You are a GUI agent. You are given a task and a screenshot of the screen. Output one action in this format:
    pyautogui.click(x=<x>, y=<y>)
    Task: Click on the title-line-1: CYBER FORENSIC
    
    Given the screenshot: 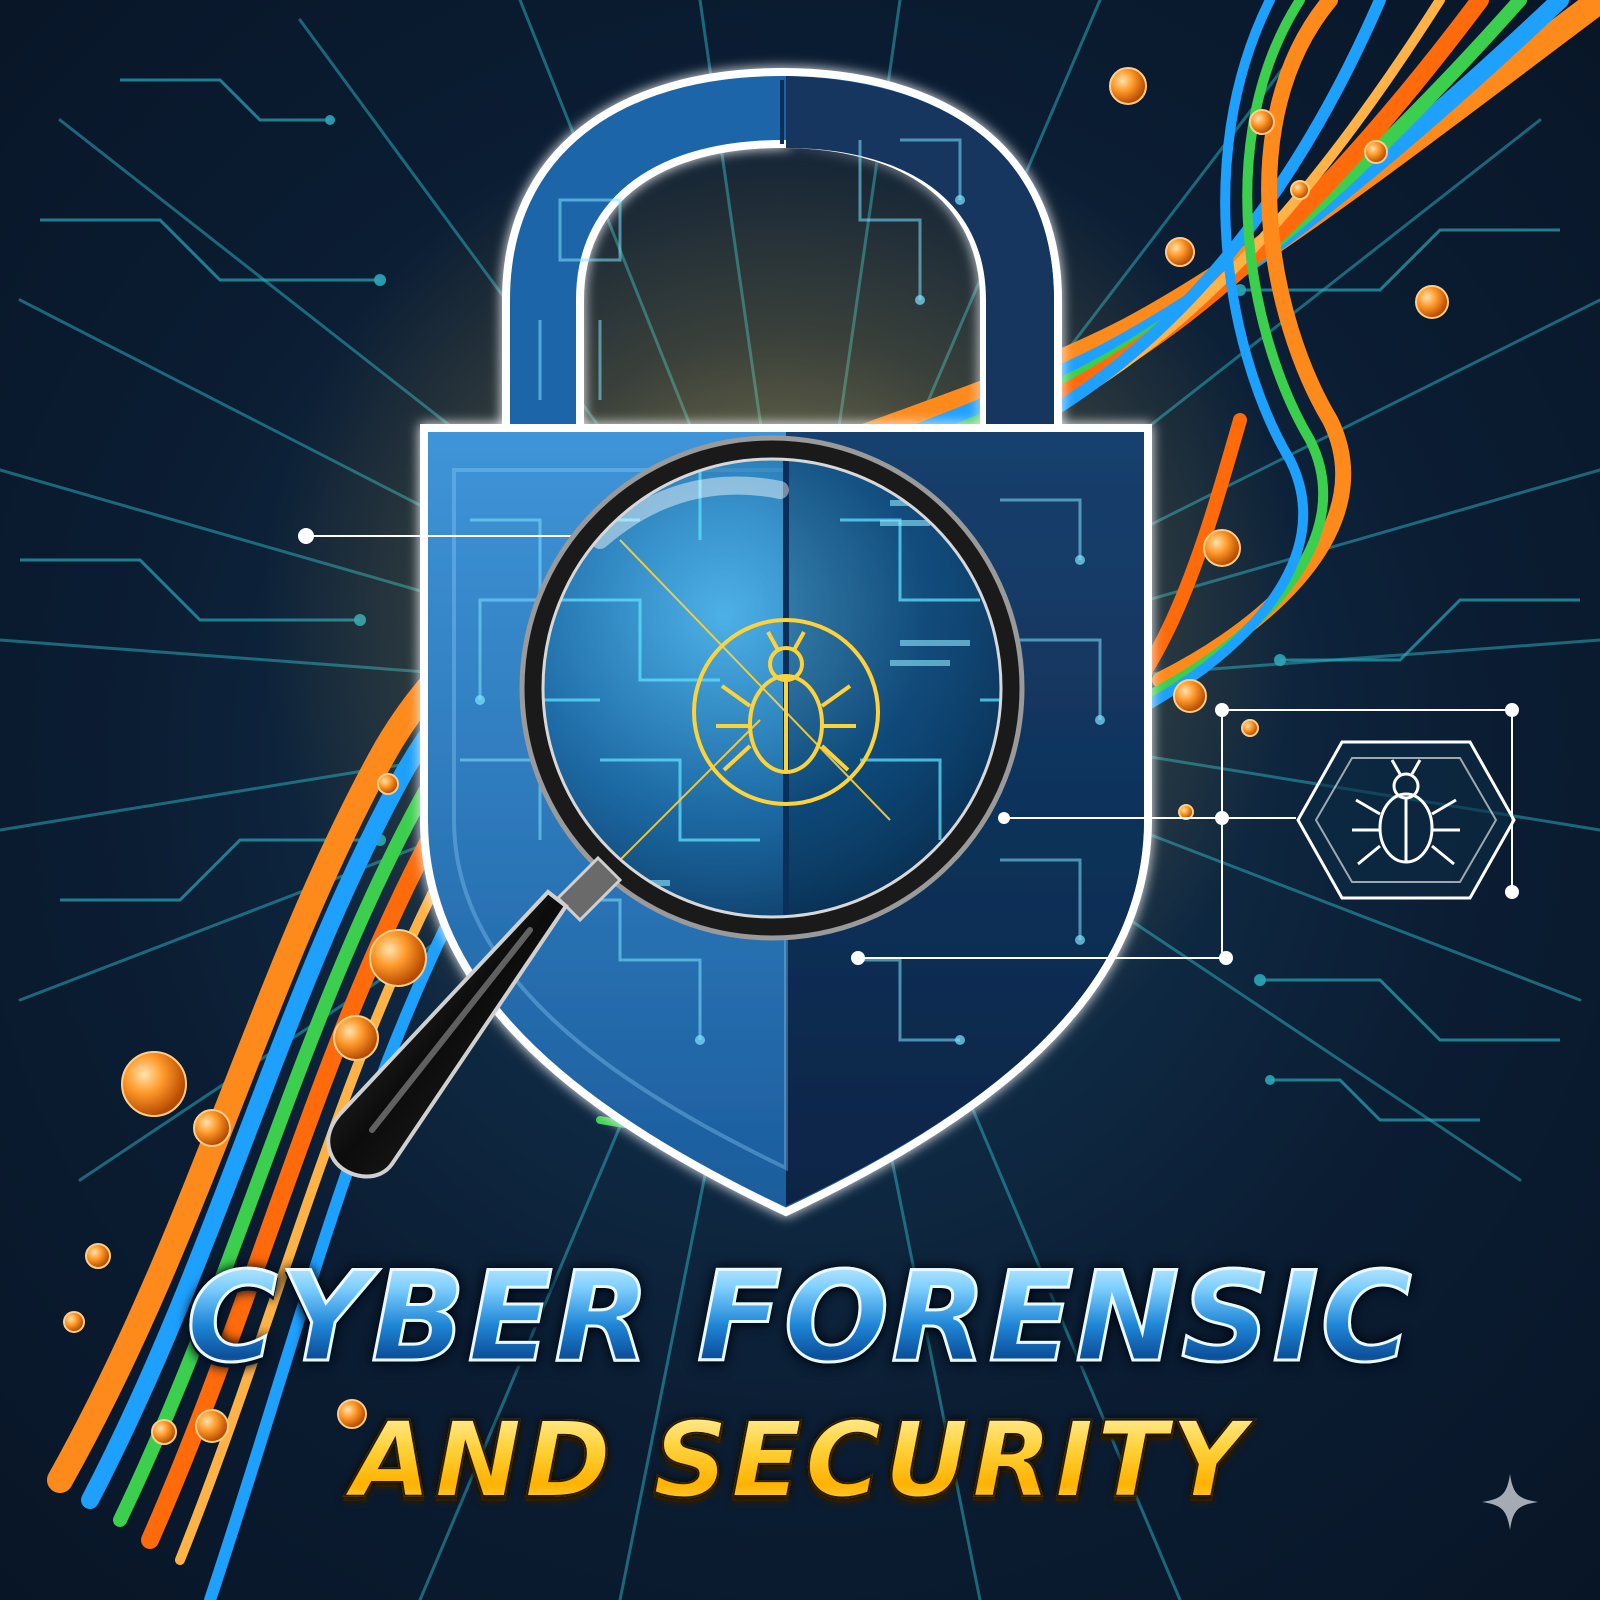 What is the action you would take?
    pyautogui.click(x=800, y=1318)
    